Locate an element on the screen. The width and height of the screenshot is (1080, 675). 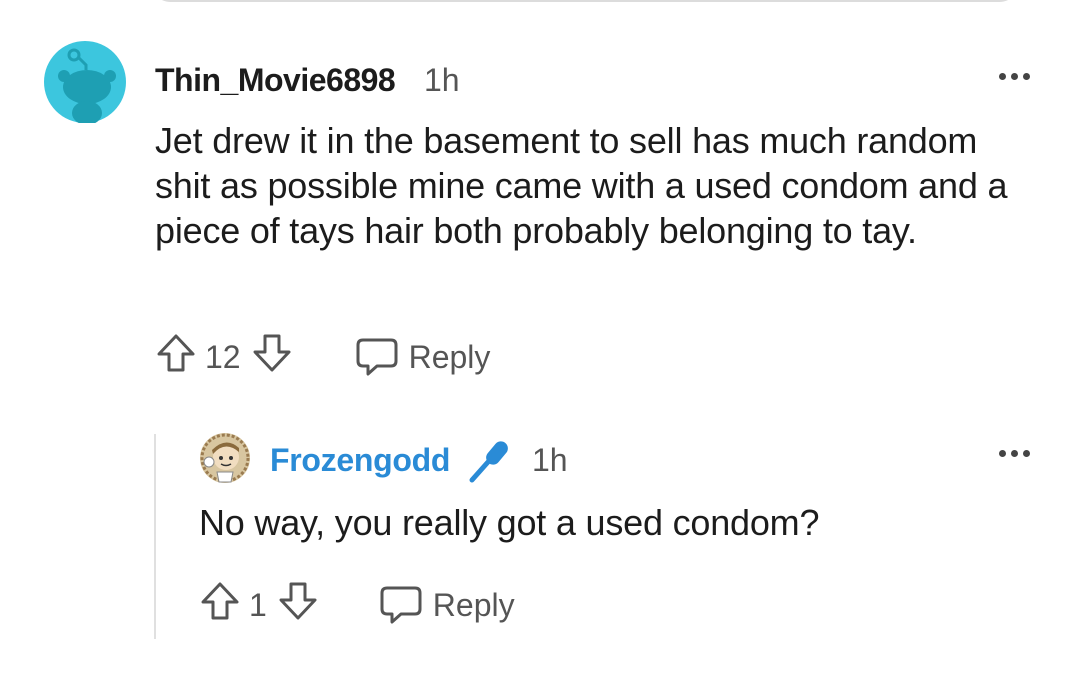
comment-input-box is located at coordinates (585, 1).